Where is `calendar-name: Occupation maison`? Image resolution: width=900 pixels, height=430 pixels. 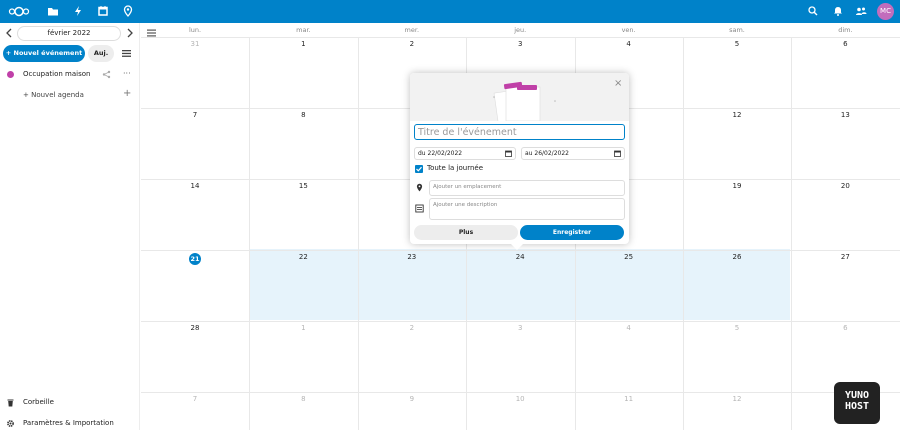
calendar-name: Occupation maison is located at coordinates (57, 74).